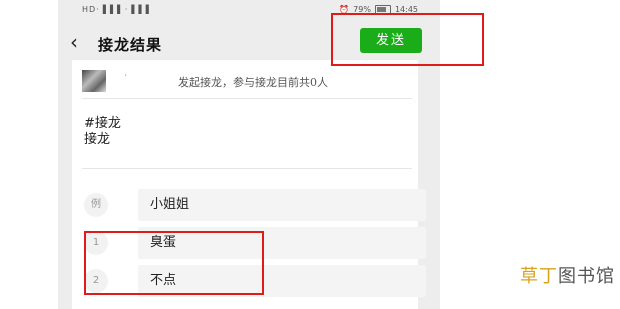 The image size is (620, 309). What do you see at coordinates (174, 263) in the screenshot?
I see `highlight-box-entries` at bounding box center [174, 263].